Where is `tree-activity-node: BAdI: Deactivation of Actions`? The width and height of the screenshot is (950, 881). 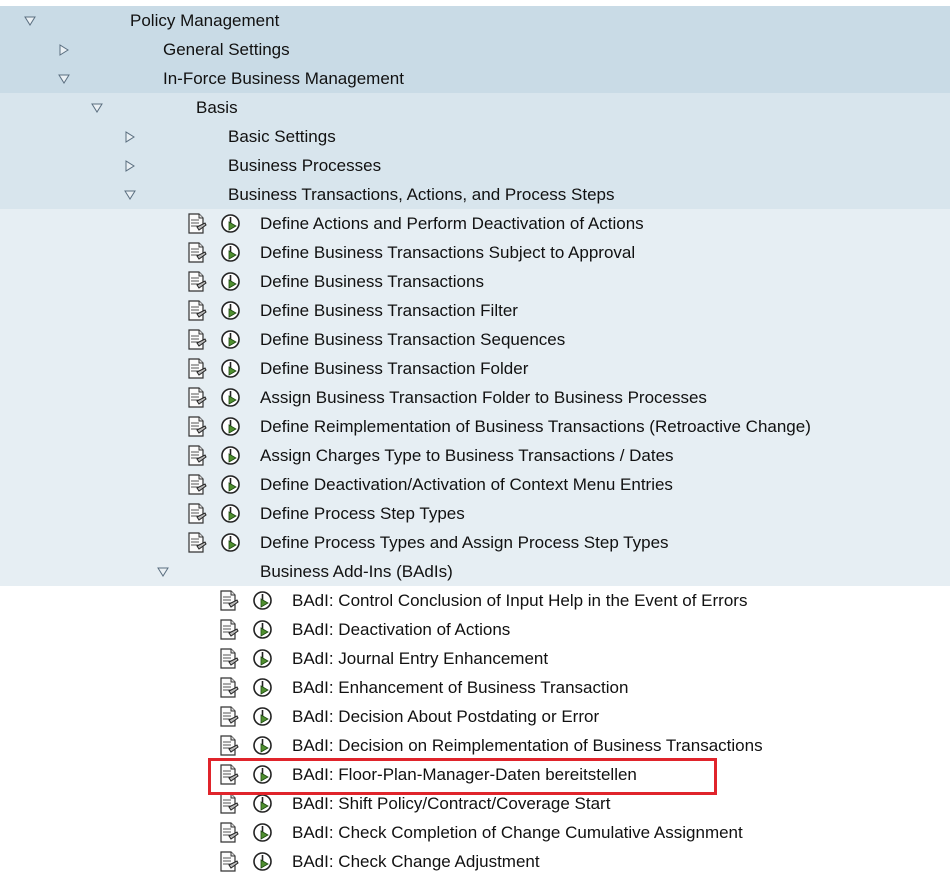 tree-activity-node: BAdI: Deactivation of Actions is located at coordinates (475, 629).